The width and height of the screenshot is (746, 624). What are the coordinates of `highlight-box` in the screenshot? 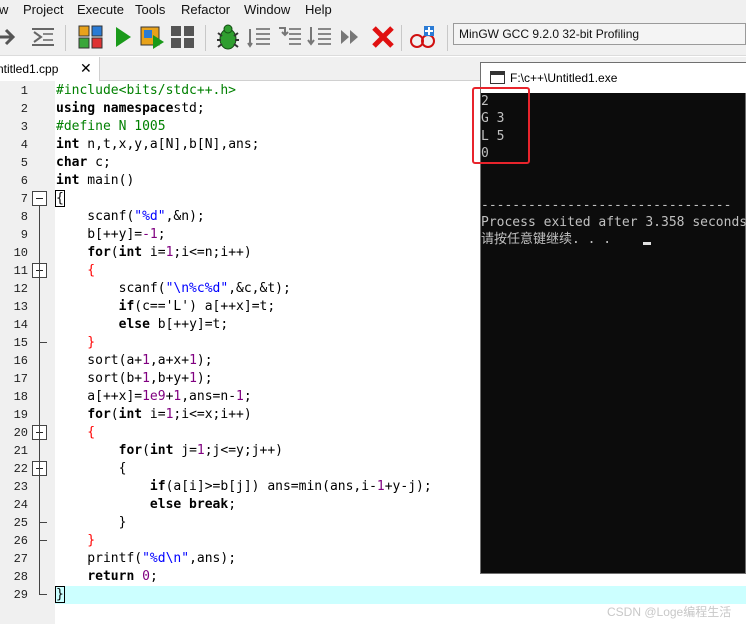 It's located at (501, 125).